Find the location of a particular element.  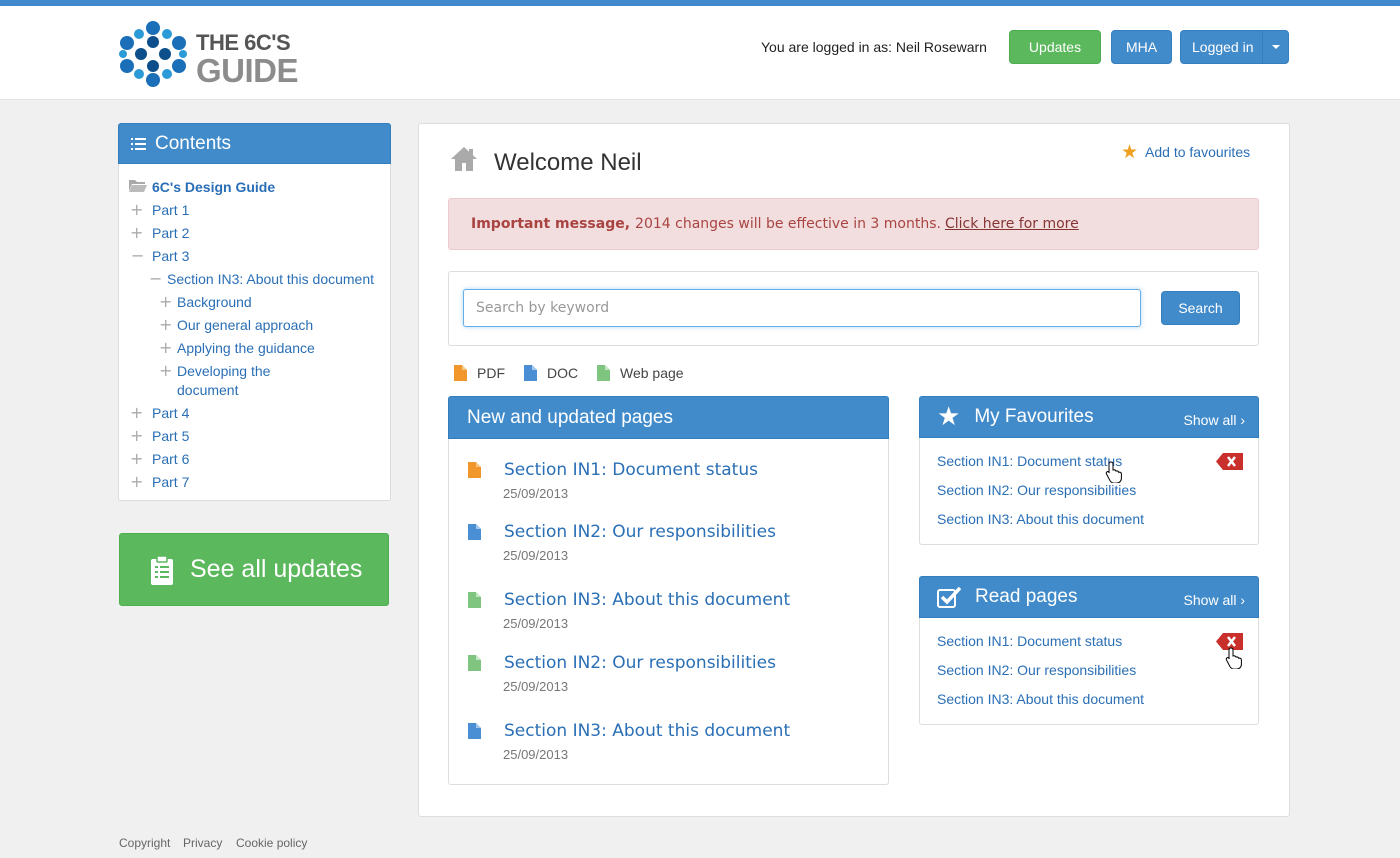

favourite-item-link: Section IN3: About this document is located at coordinates (1040, 519).